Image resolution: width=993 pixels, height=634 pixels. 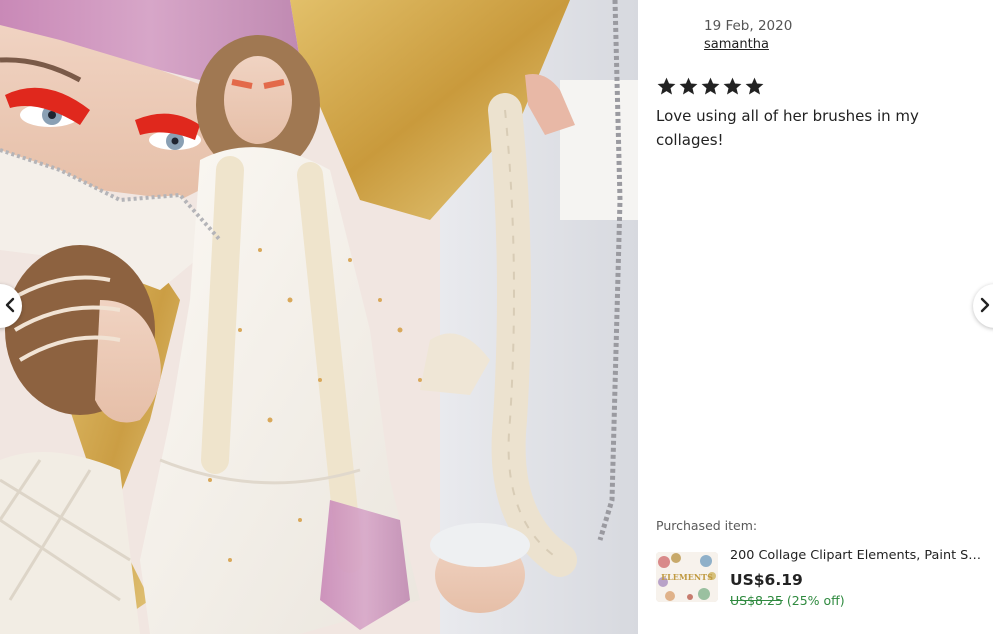 I want to click on purchased-item-thumbnail: ELEMENTS, so click(x=687, y=577).